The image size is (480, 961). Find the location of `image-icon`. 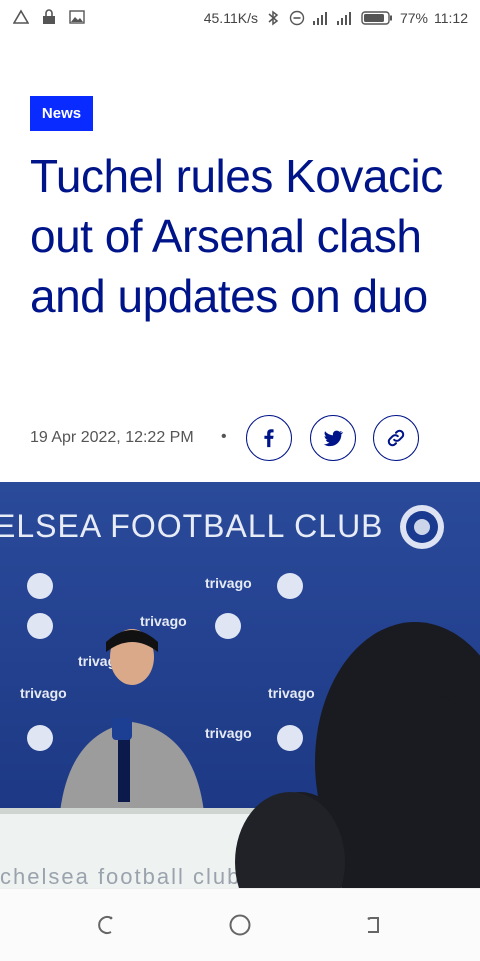

image-icon is located at coordinates (77, 17).